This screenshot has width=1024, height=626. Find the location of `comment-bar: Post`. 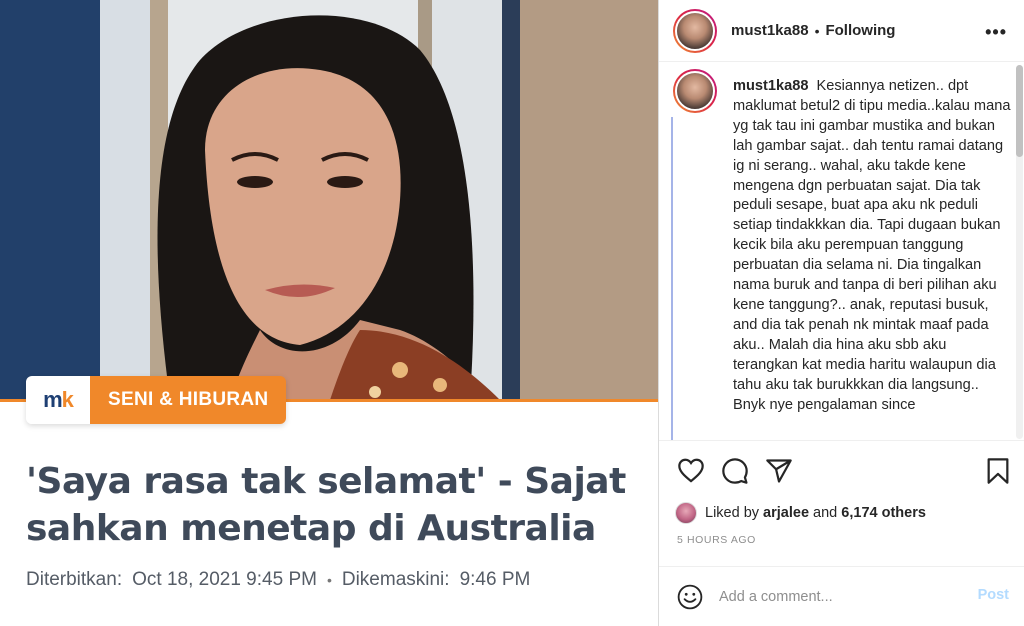

comment-bar: Post is located at coordinates (841, 596).